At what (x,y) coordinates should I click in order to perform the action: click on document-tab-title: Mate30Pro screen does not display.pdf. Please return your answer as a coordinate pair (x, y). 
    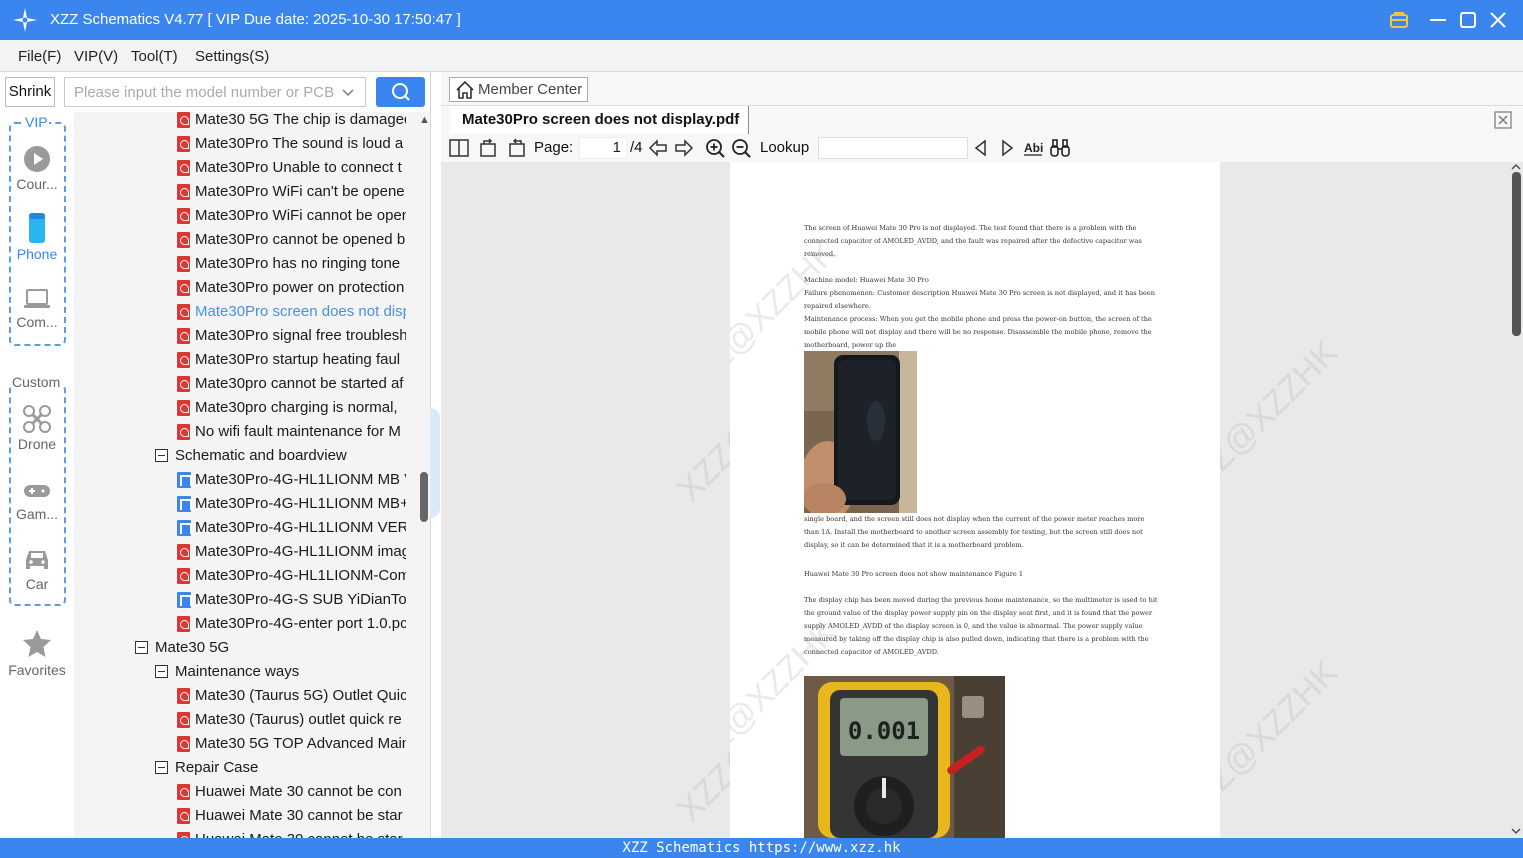
    Looking at the image, I should click on (601, 119).